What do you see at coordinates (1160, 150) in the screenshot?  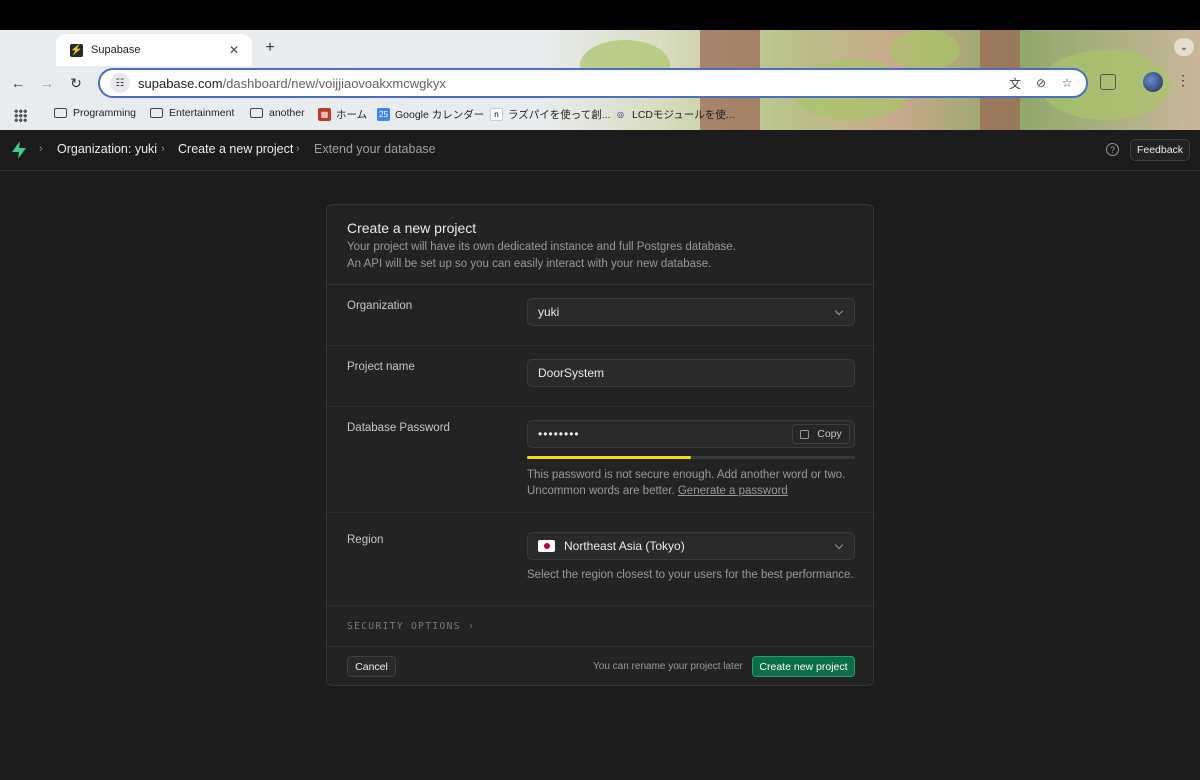 I see `feedback-button: Feedback` at bounding box center [1160, 150].